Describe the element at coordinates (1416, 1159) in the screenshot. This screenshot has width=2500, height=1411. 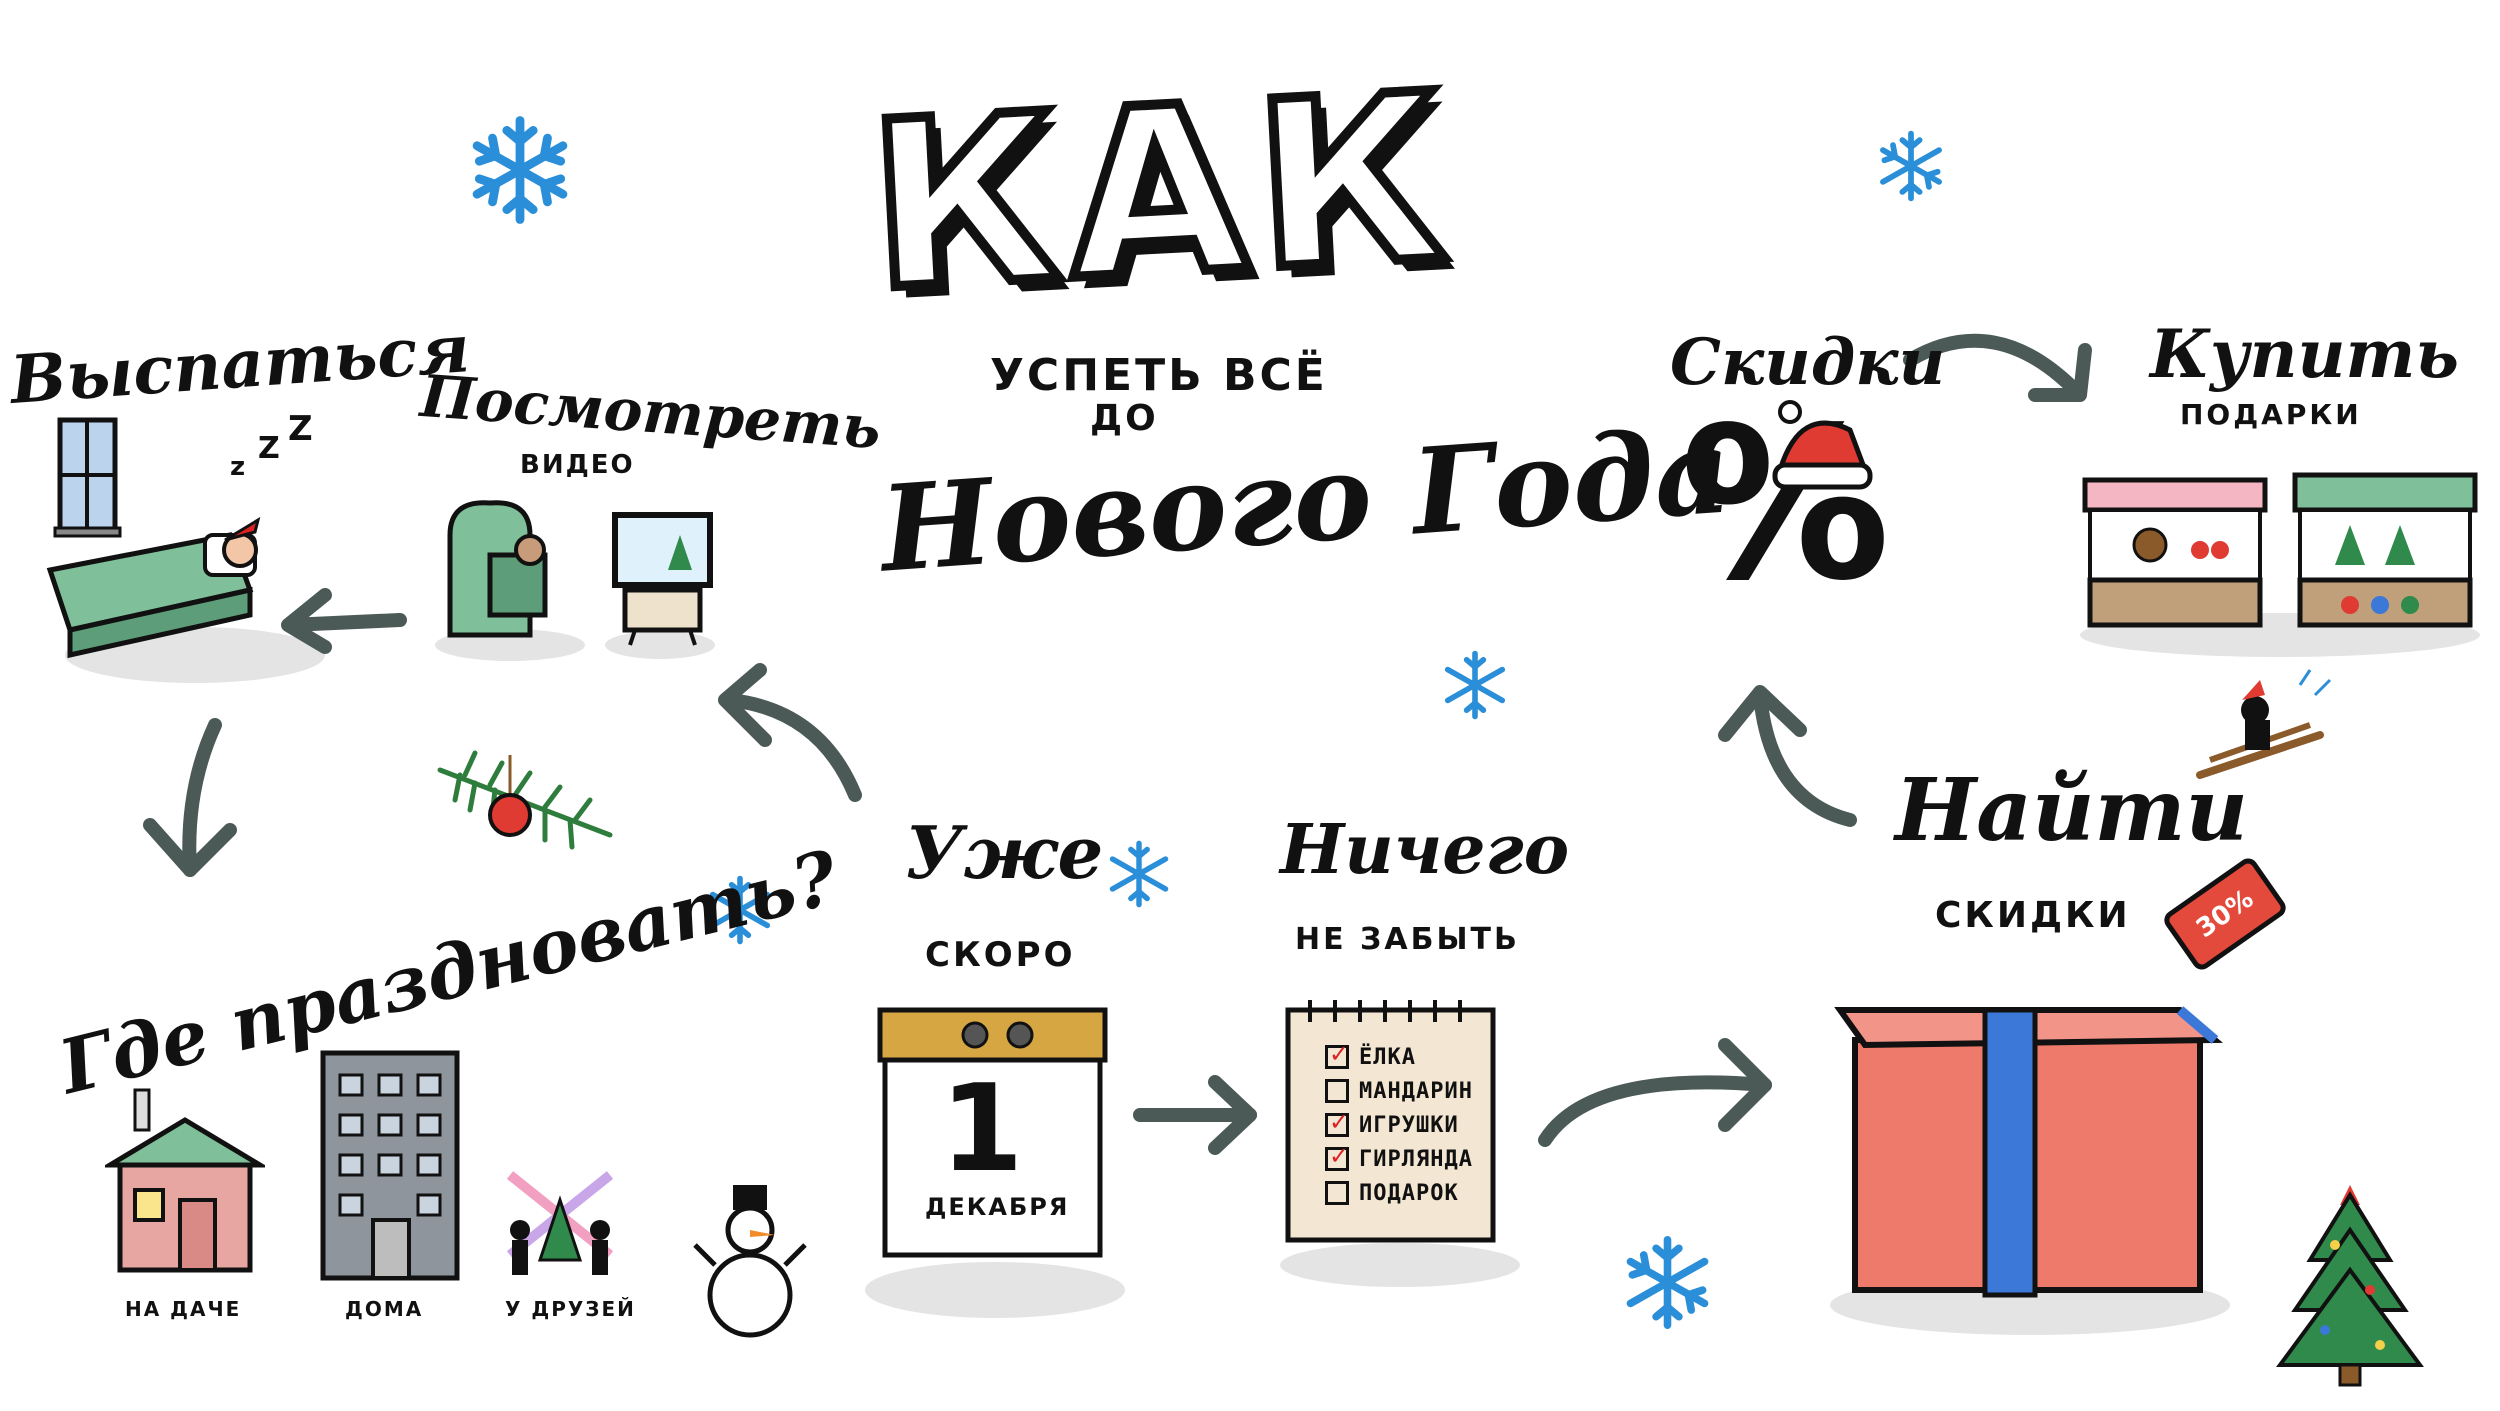
I see `checklist-item-label: ГИРЛЯНДА` at that location.